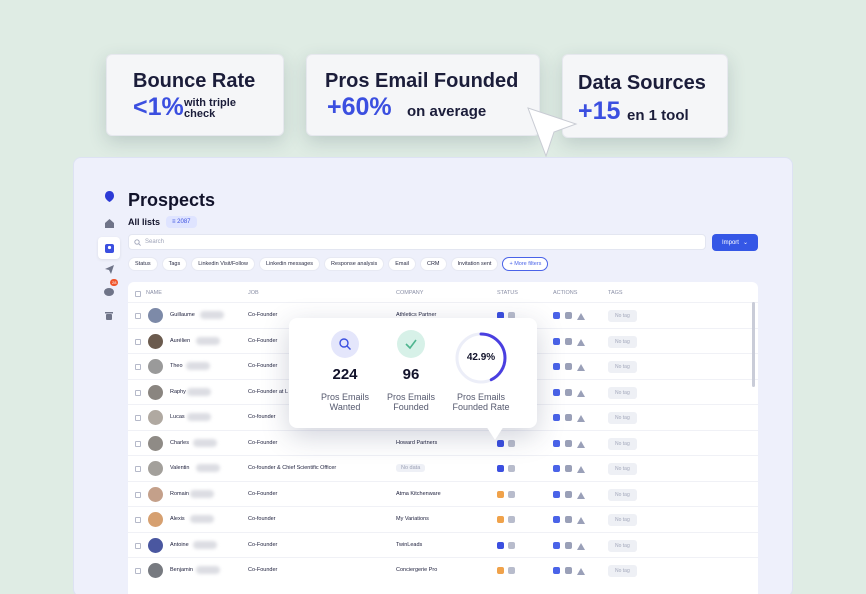 This screenshot has width=866, height=594. I want to click on sidebar-item-messages: 28, so click(110, 288).